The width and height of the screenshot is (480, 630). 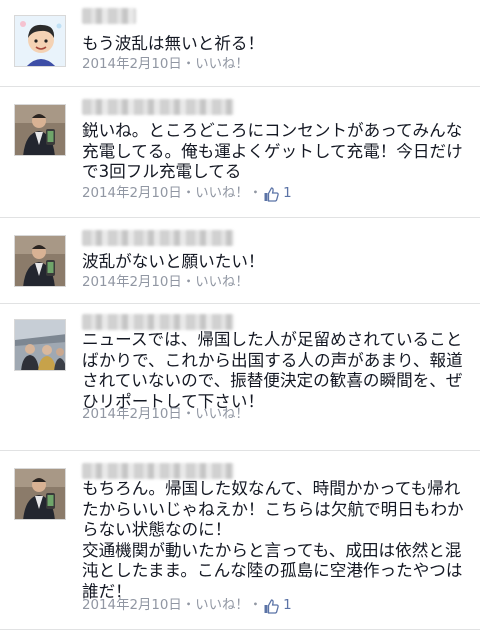 What do you see at coordinates (173, 43) in the screenshot?
I see `comment-text: もう波乱は無いと祈る！` at bounding box center [173, 43].